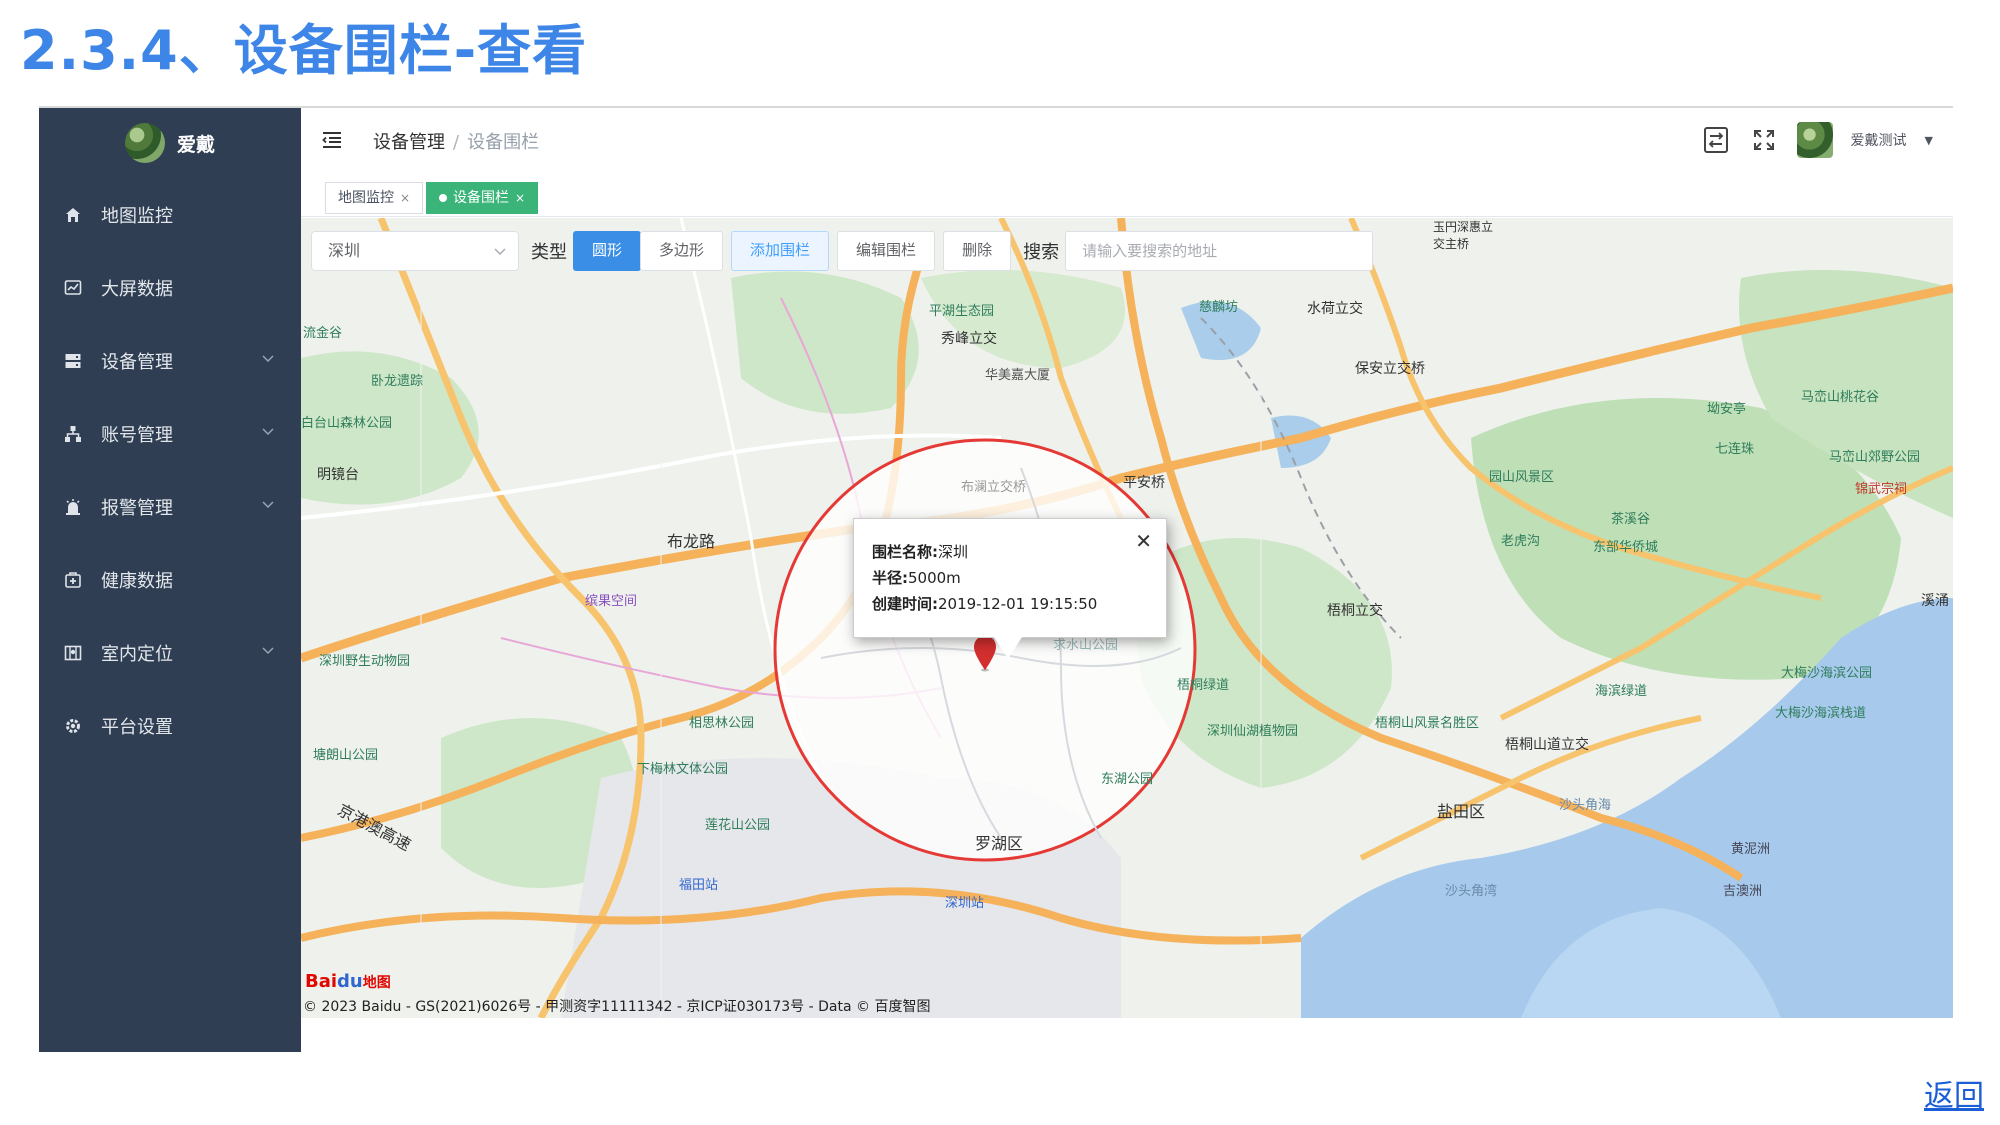  Describe the element at coordinates (170, 506) in the screenshot. I see `sidebar-item-alarm-mgmt: 报警管理` at that location.